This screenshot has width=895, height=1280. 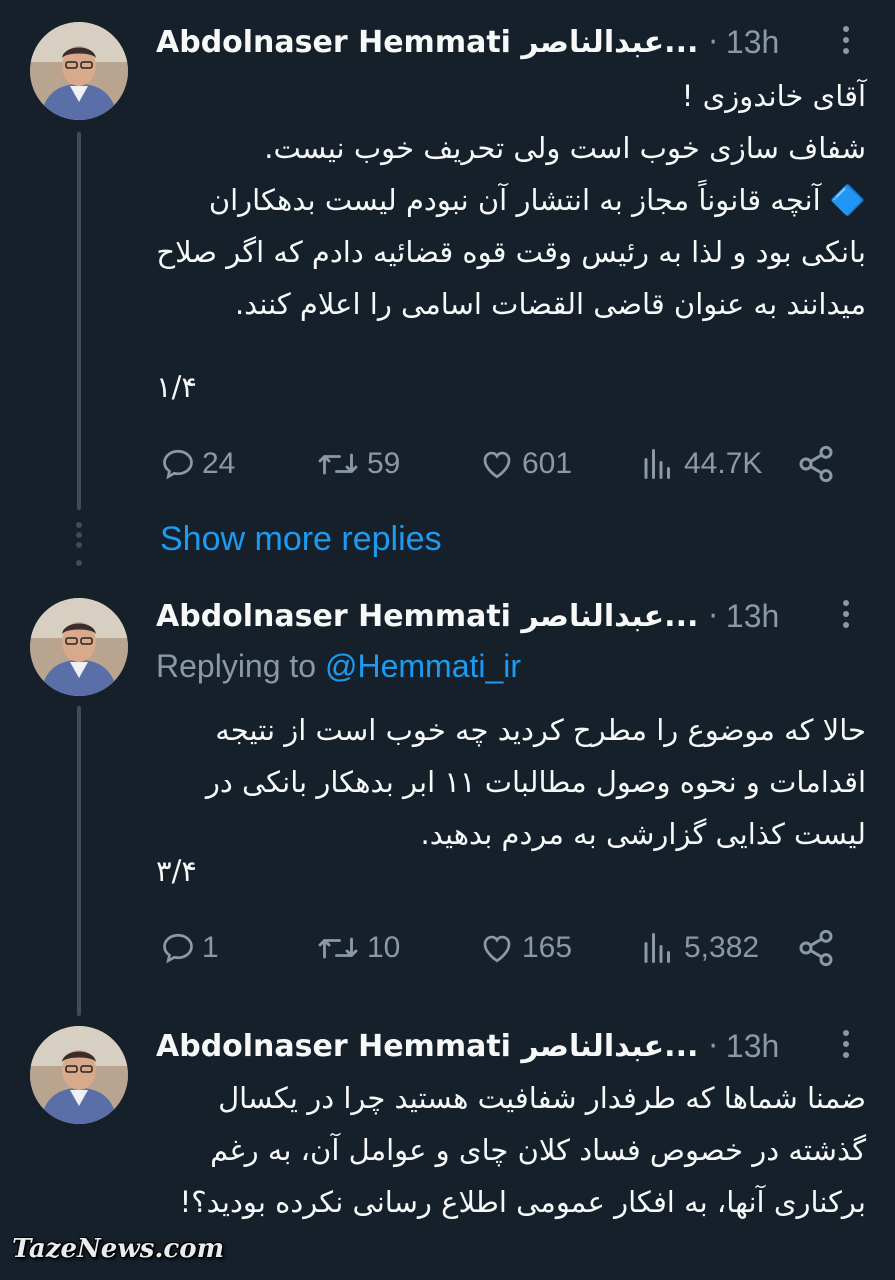 I want to click on reply-count: 24, so click(x=219, y=463).